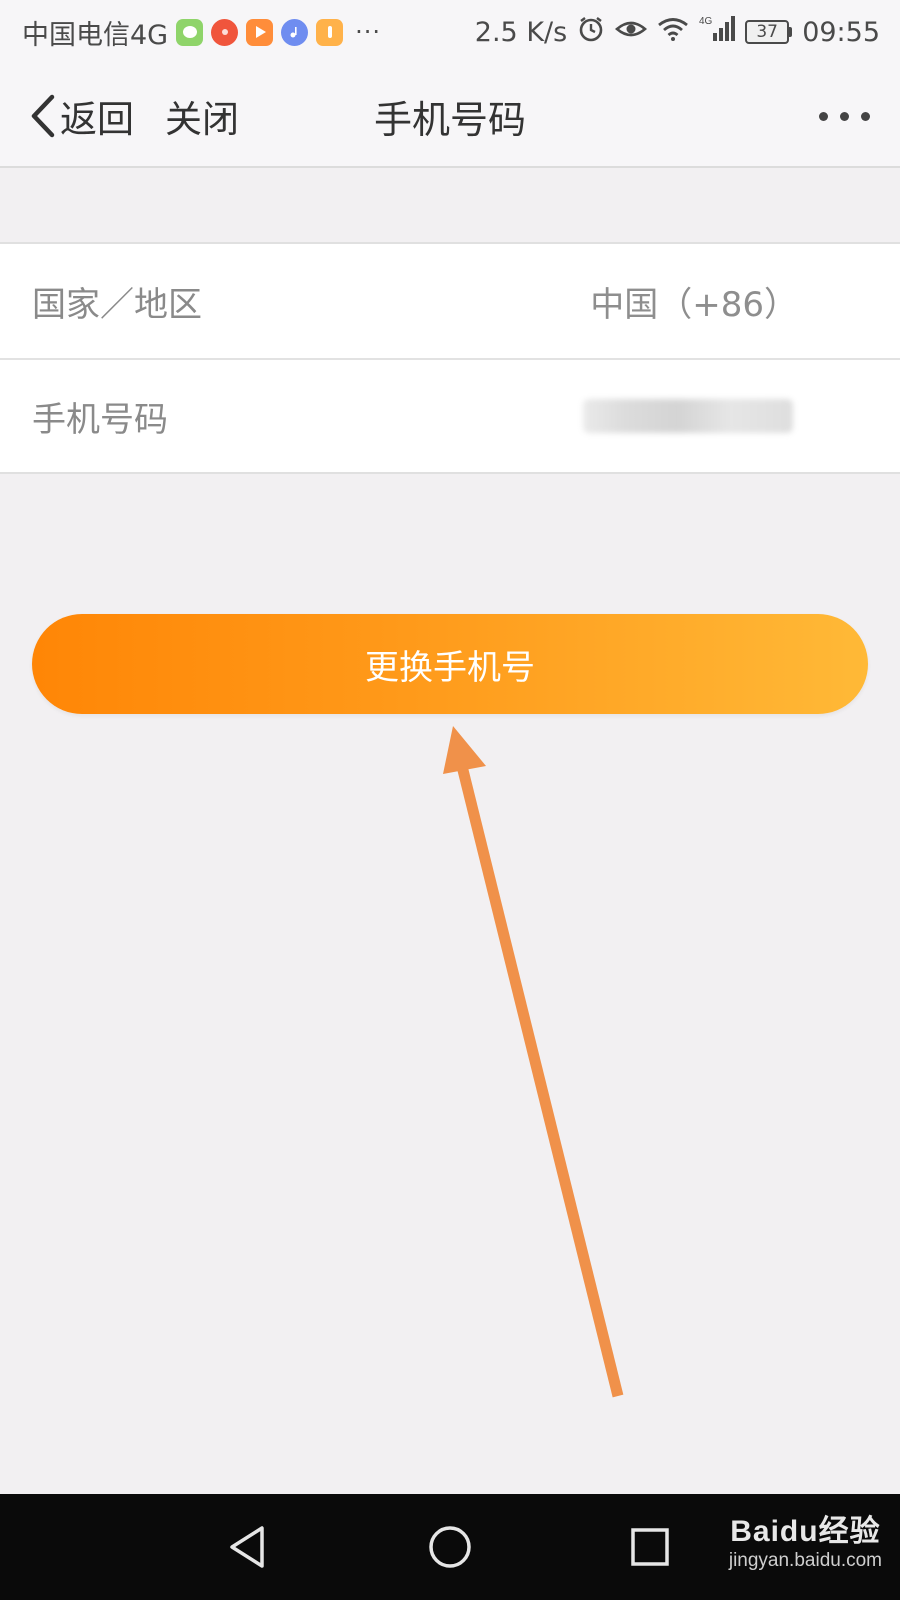 The width and height of the screenshot is (900, 1600). What do you see at coordinates (449, 119) in the screenshot?
I see `page-title: 手机号码` at bounding box center [449, 119].